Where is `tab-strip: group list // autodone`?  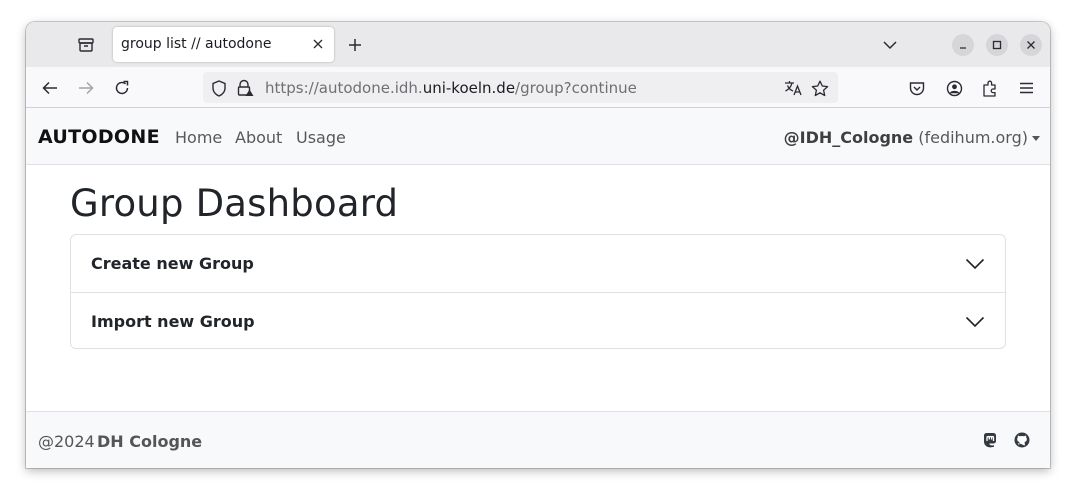
tab-strip: group list // autodone is located at coordinates (538, 44).